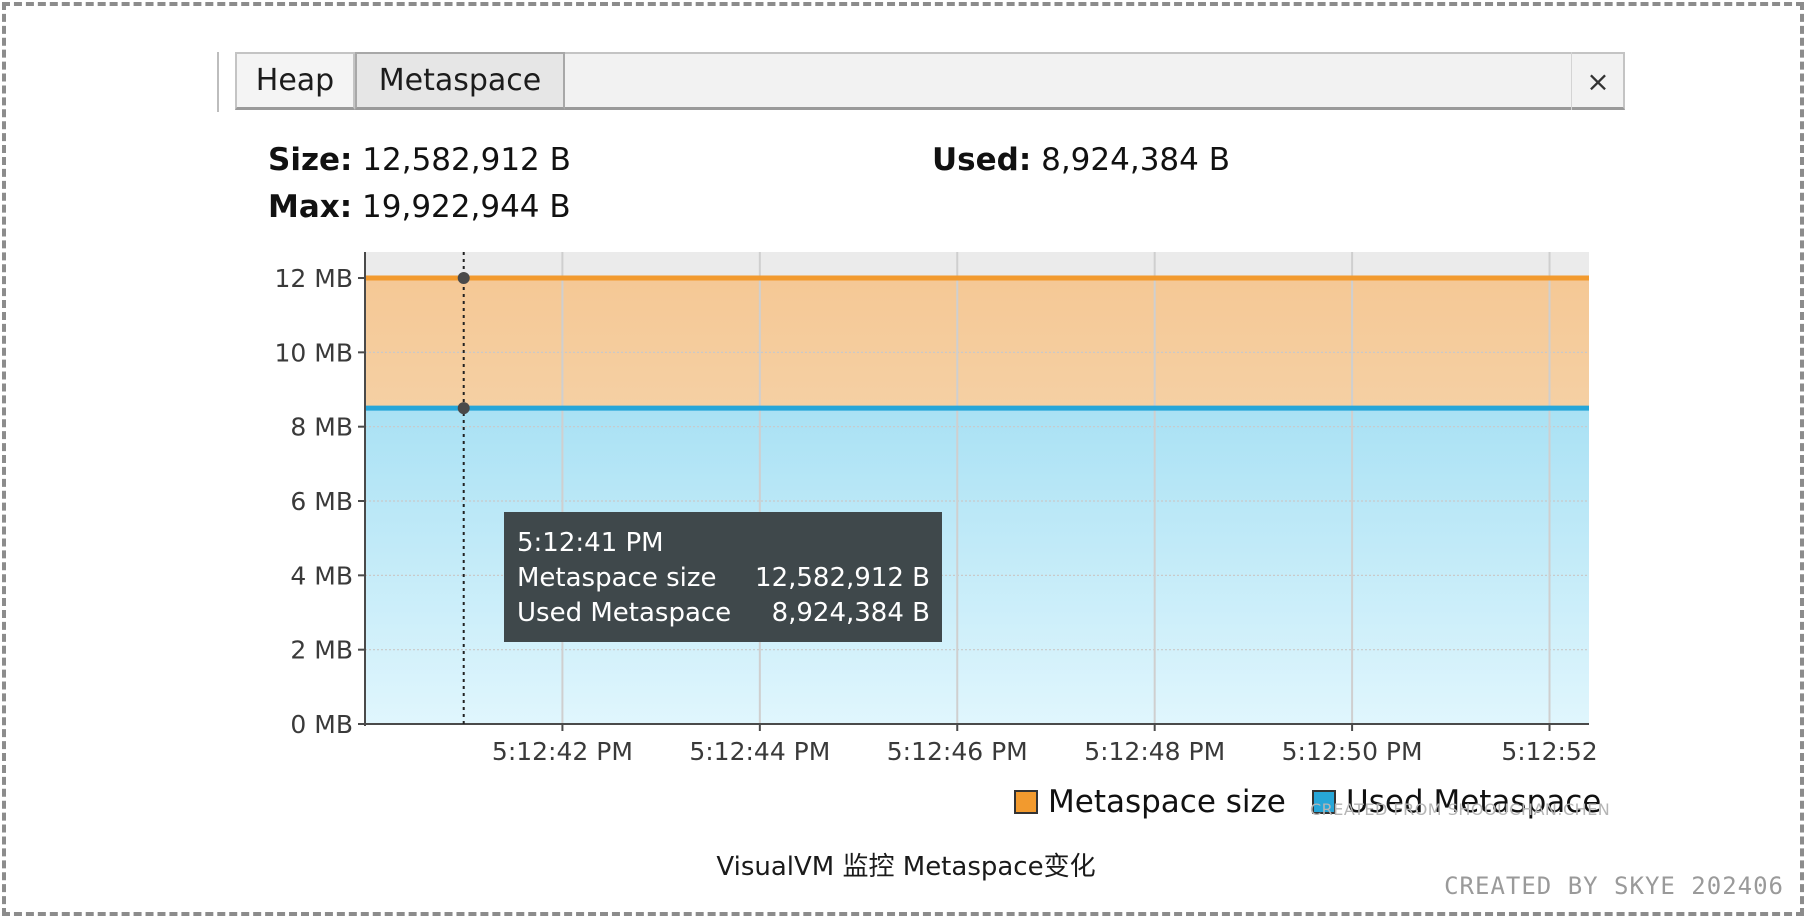 The width and height of the screenshot is (1812, 924). Describe the element at coordinates (1154, 751) in the screenshot. I see `x-tick-label: 5:12:48 PM` at that location.